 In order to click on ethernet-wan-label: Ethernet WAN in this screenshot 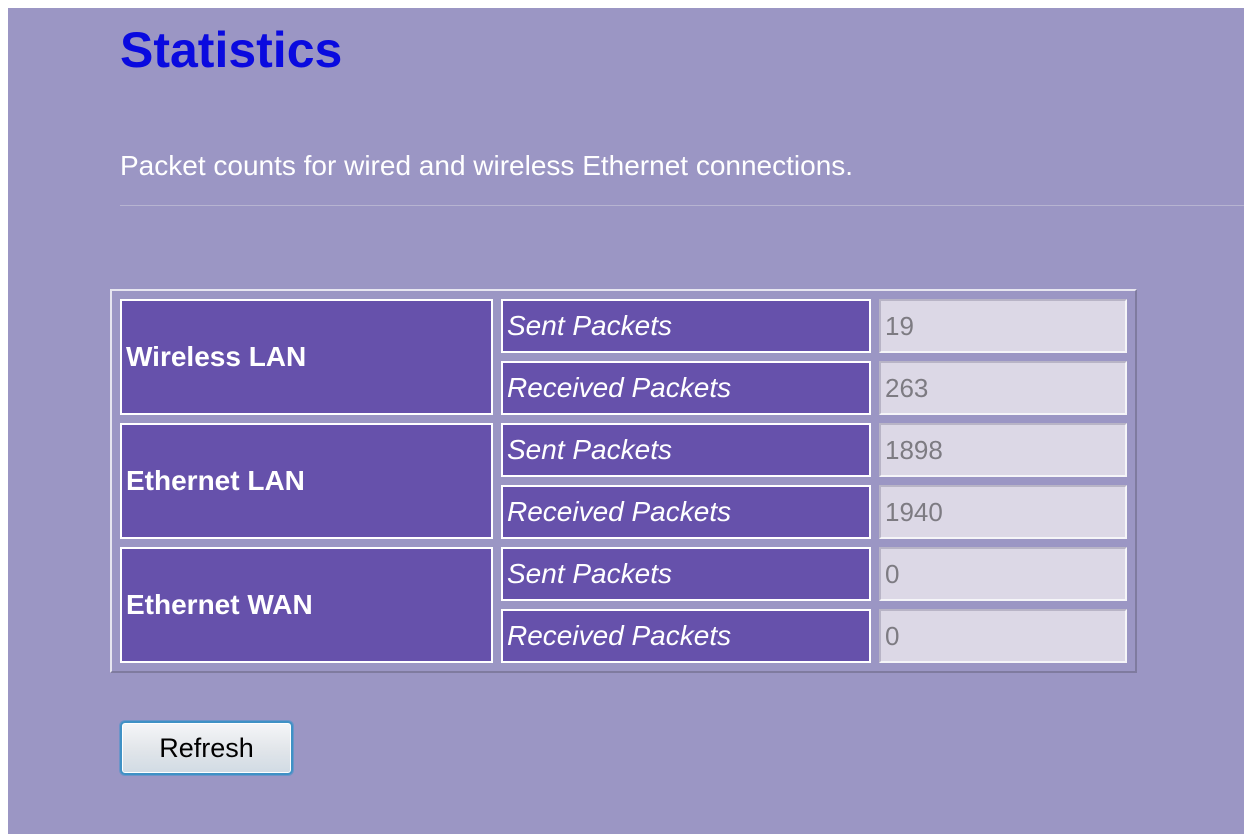, I will do `click(306, 605)`.